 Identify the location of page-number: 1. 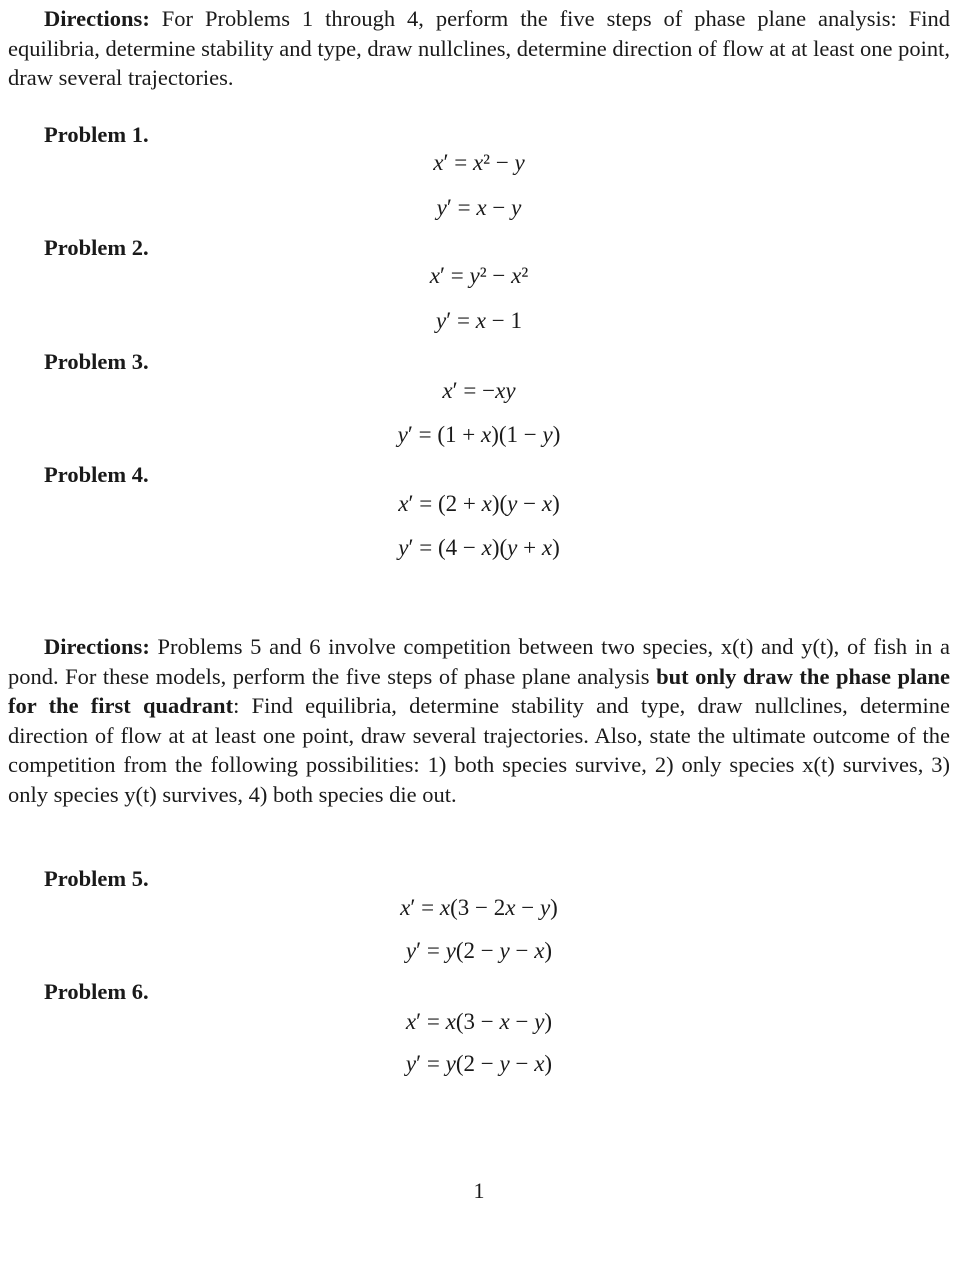
(479, 1190).